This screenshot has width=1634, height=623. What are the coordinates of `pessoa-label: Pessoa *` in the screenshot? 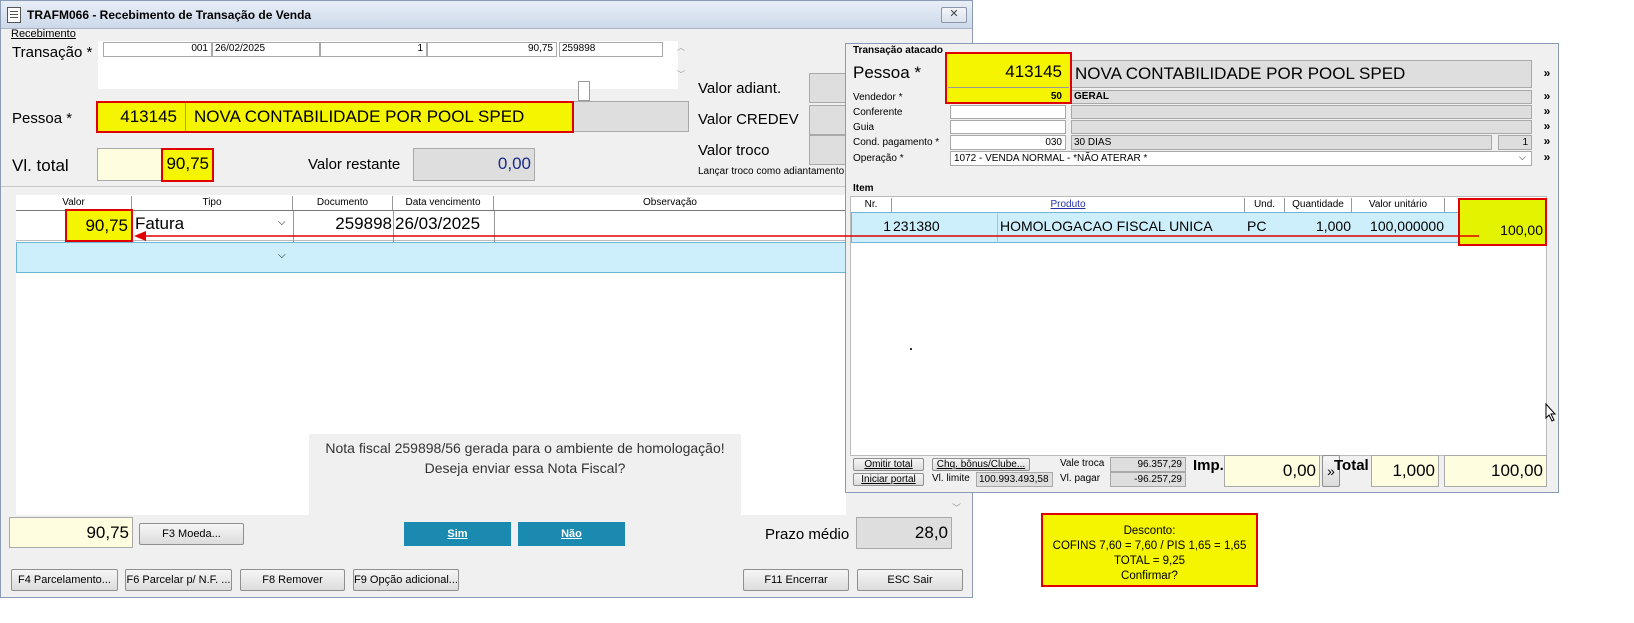 It's located at (42, 118).